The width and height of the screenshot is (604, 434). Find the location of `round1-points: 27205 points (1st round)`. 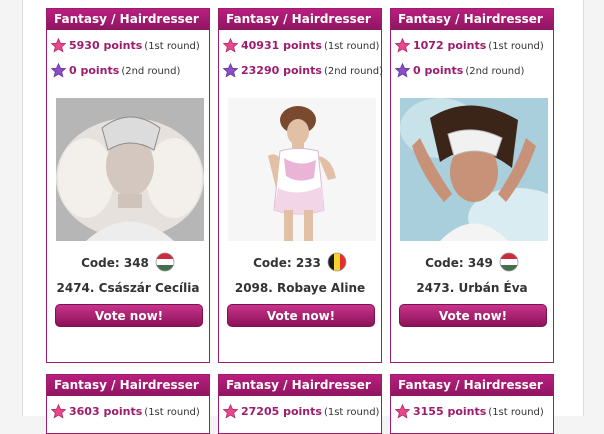

round1-points: 27205 points (1st round) is located at coordinates (301, 412).